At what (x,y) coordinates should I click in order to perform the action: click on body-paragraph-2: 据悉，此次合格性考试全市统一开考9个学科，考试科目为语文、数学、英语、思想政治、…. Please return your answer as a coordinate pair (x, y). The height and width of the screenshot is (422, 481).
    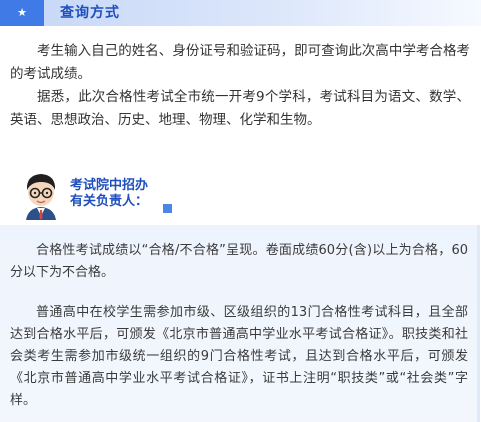
    Looking at the image, I should click on (240, 108).